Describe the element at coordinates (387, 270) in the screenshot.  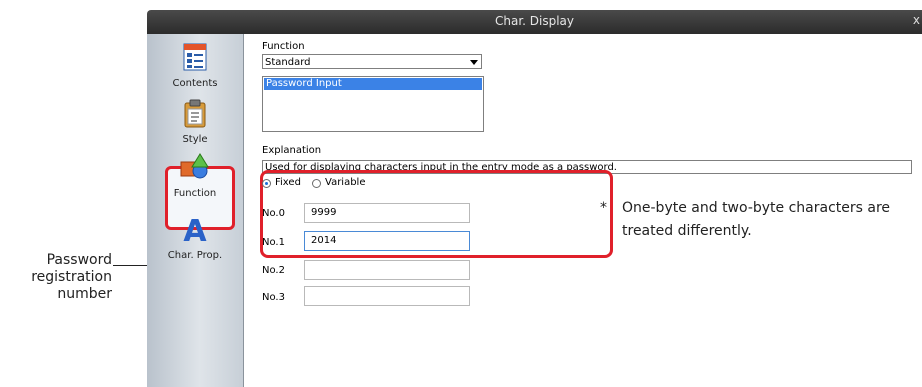
I see `password-no2-input` at that location.